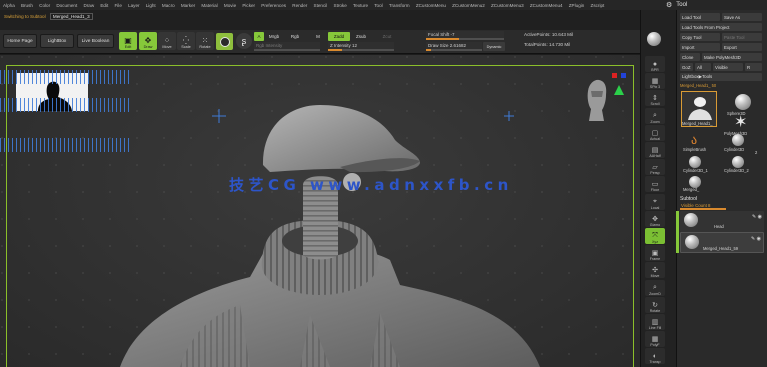 Image resolution: width=767 pixels, height=367 pixels. Describe the element at coordinates (186, 41) in the screenshot. I see `scale-mode-button: ⁛ Scale` at that location.